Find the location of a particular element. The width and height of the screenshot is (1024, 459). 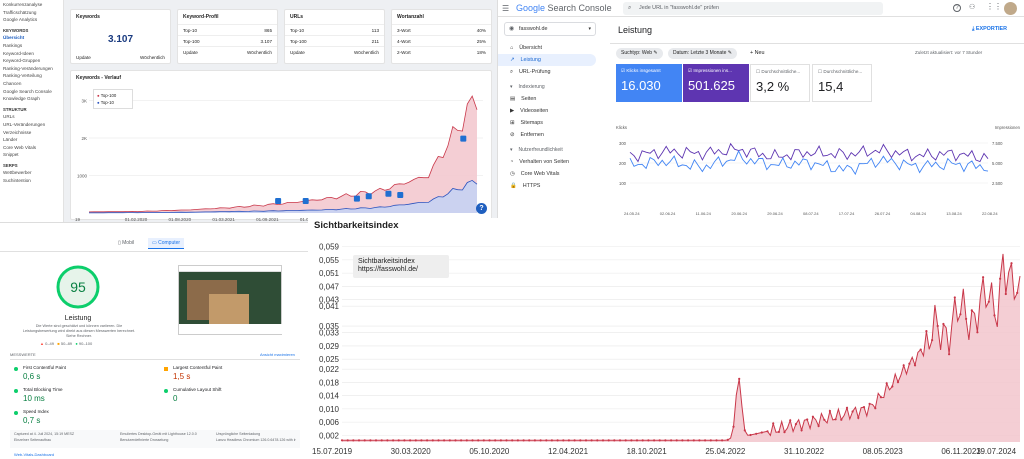

sidebar-item: Rankings is located at coordinates (31, 46).